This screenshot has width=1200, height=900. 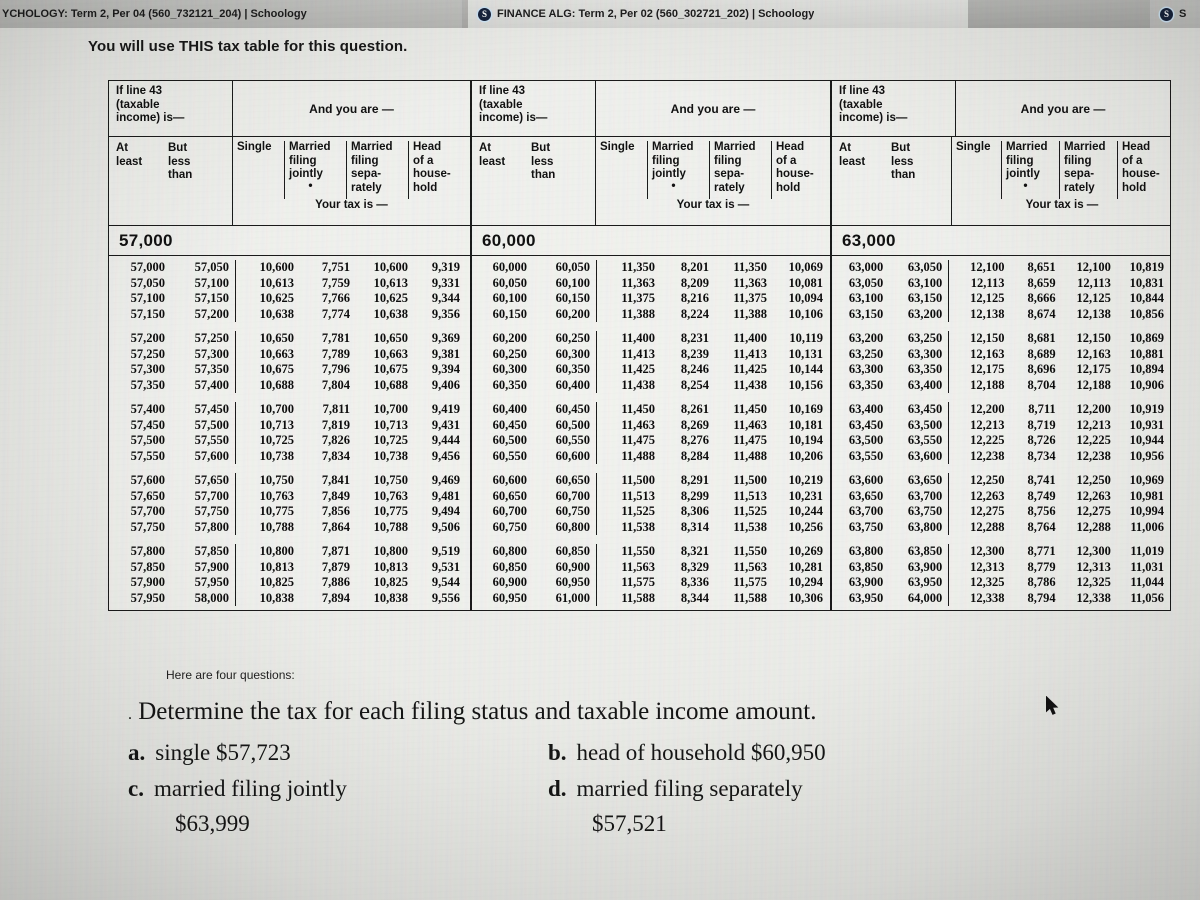 I want to click on table-cell: 10,094, so click(x=805, y=298).